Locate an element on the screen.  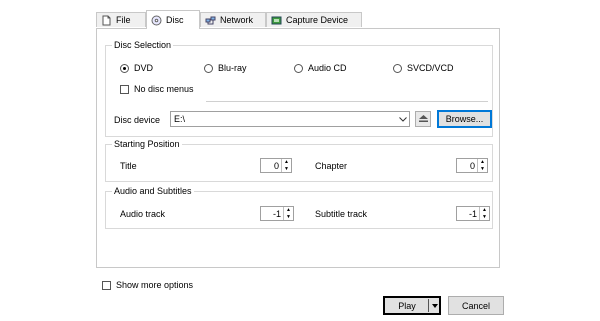
capture-device-icon is located at coordinates (276, 20).